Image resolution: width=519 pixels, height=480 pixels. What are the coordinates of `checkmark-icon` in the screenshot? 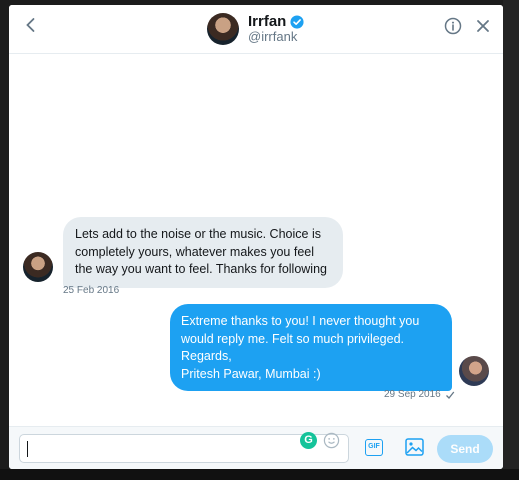 It's located at (450, 395).